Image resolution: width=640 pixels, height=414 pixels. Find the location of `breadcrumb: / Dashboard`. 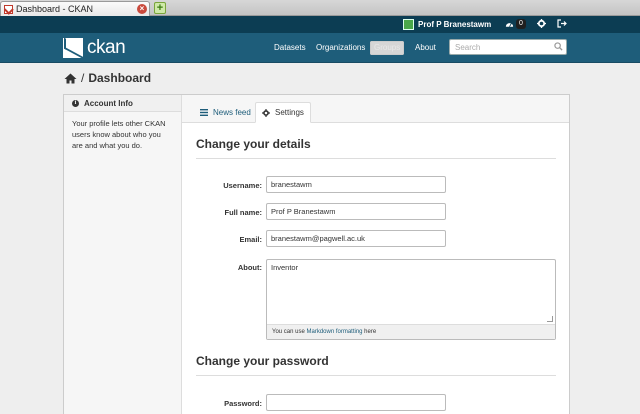

breadcrumb: / Dashboard is located at coordinates (107, 78).